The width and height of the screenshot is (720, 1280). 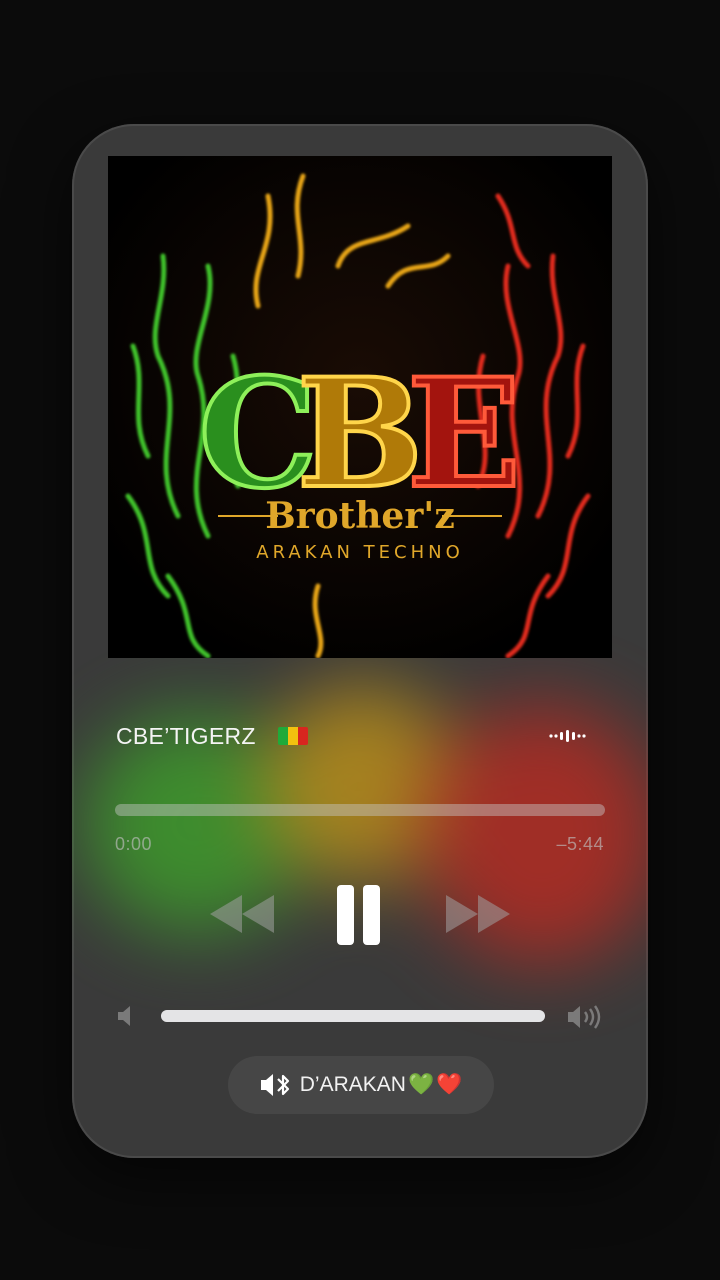 What do you see at coordinates (421, 1084) in the screenshot?
I see `green-heart-emoji: 💚` at bounding box center [421, 1084].